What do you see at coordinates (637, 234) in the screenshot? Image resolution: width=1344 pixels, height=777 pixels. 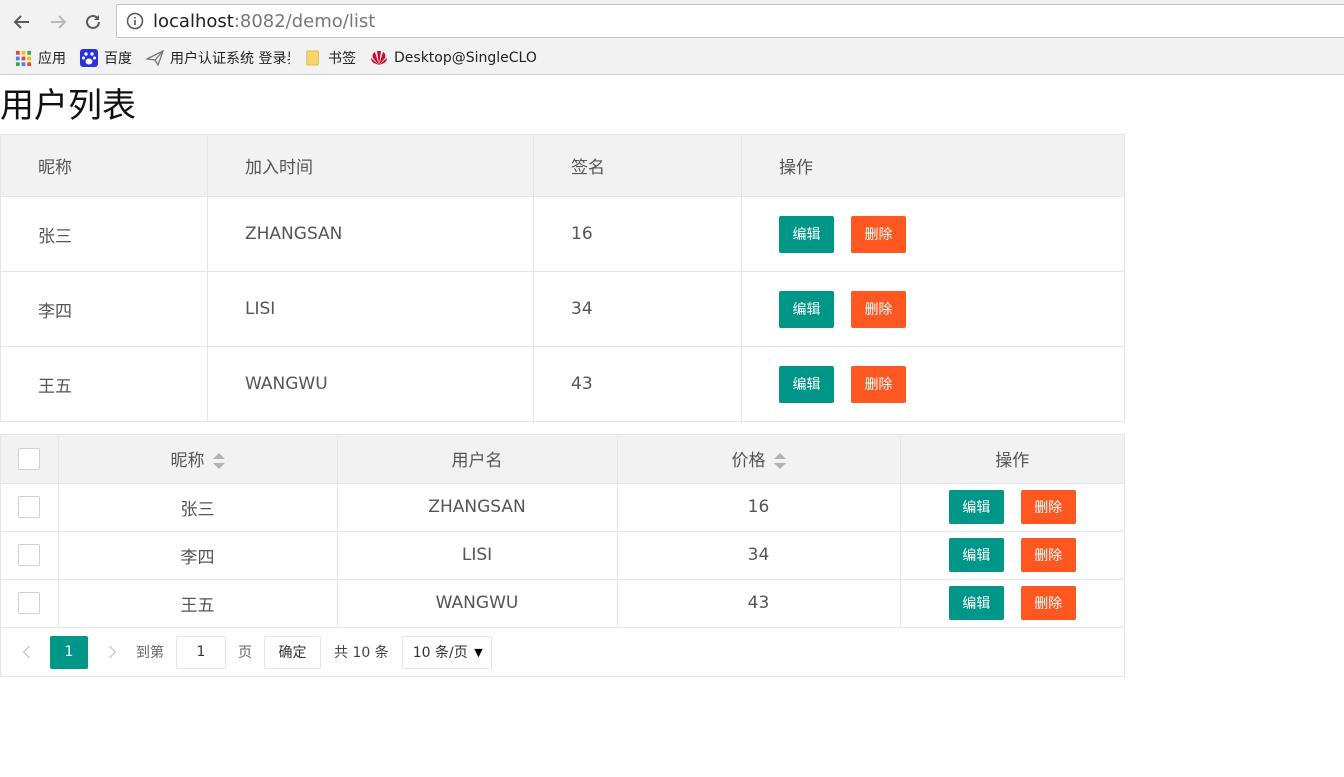 I see `cell-signature: 16` at bounding box center [637, 234].